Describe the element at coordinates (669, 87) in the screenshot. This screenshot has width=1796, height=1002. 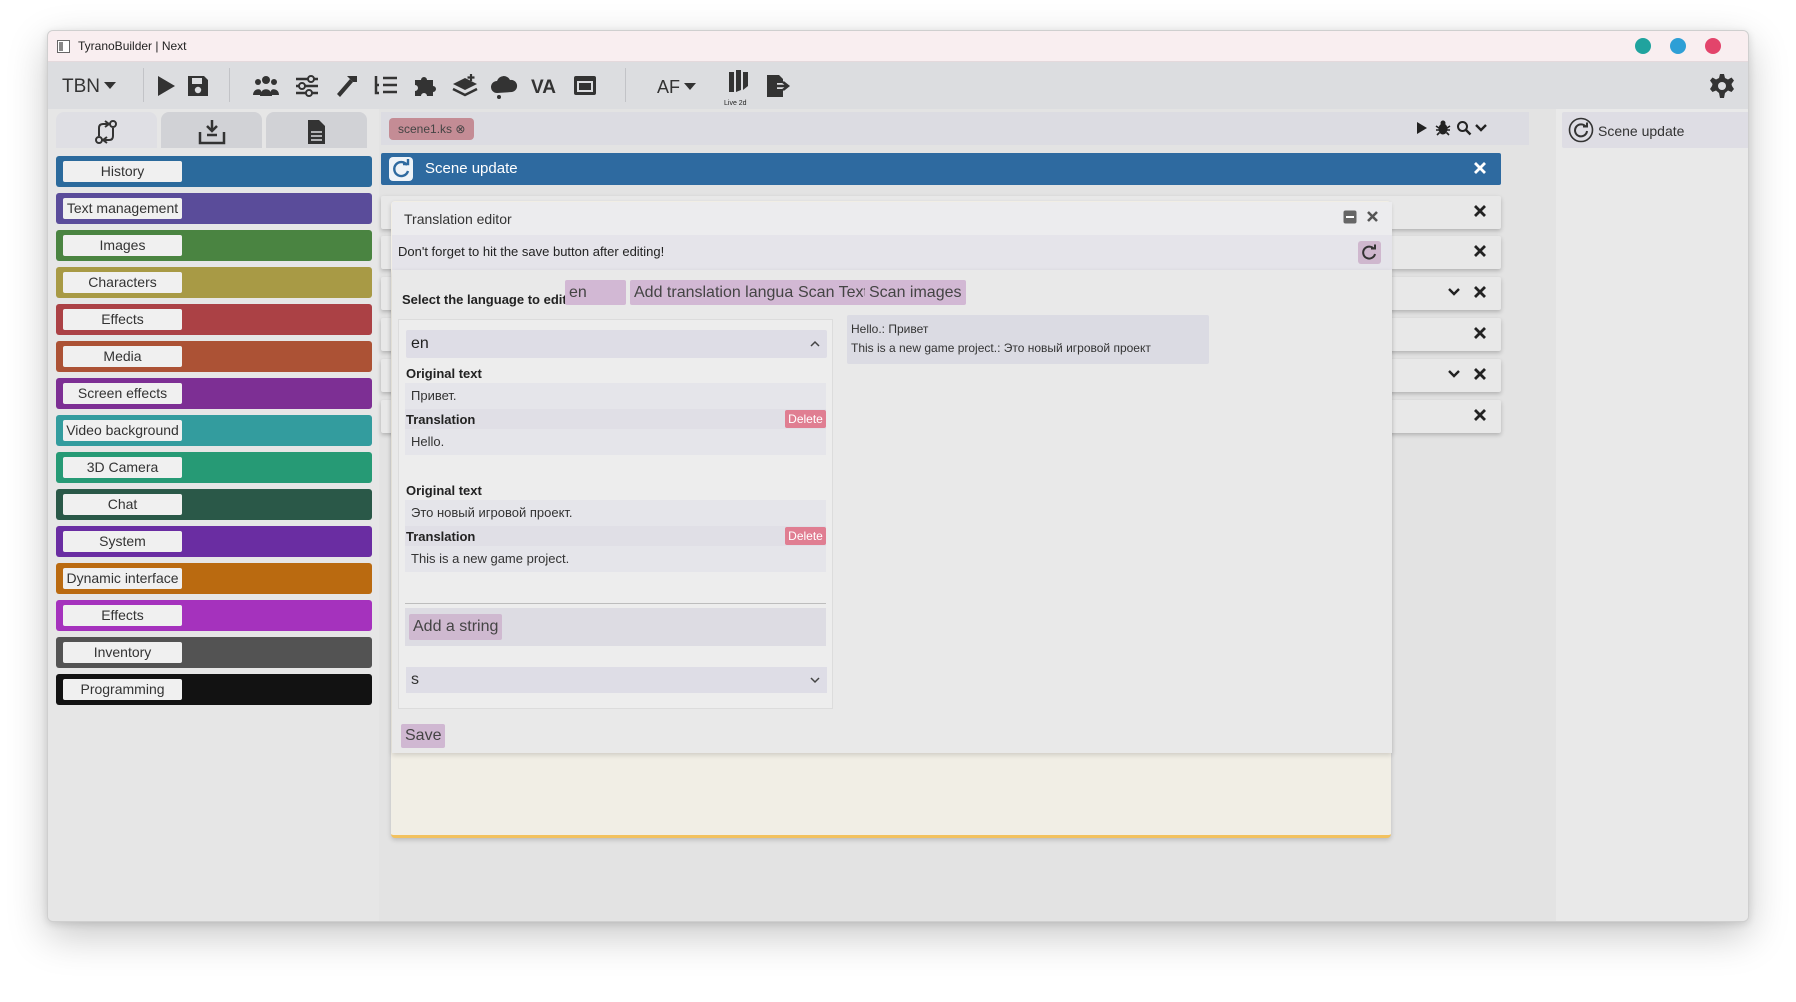
I see `af-menu-label: AF` at that location.